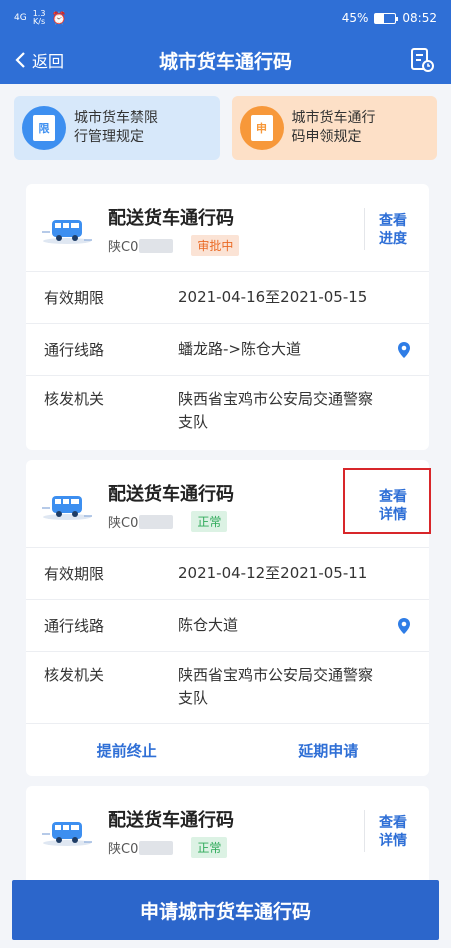 This screenshot has height=948, width=451. What do you see at coordinates (273, 297) in the screenshot?
I see `validity-value: 2021-04-16至2021-05-15` at bounding box center [273, 297].